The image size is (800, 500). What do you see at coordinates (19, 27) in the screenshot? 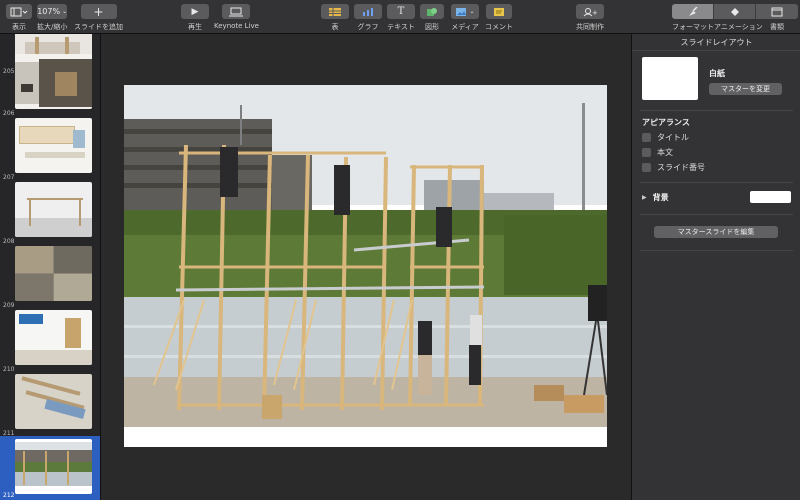
I see `view-label: 表示` at bounding box center [19, 27].